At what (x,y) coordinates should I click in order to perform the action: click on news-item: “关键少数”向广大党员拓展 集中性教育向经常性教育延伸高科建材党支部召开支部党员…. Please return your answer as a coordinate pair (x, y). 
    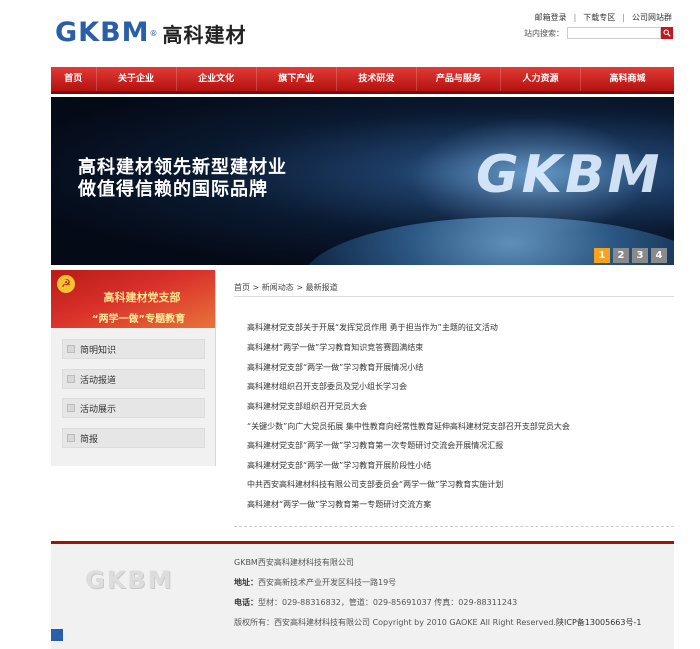
    Looking at the image, I should click on (408, 426).